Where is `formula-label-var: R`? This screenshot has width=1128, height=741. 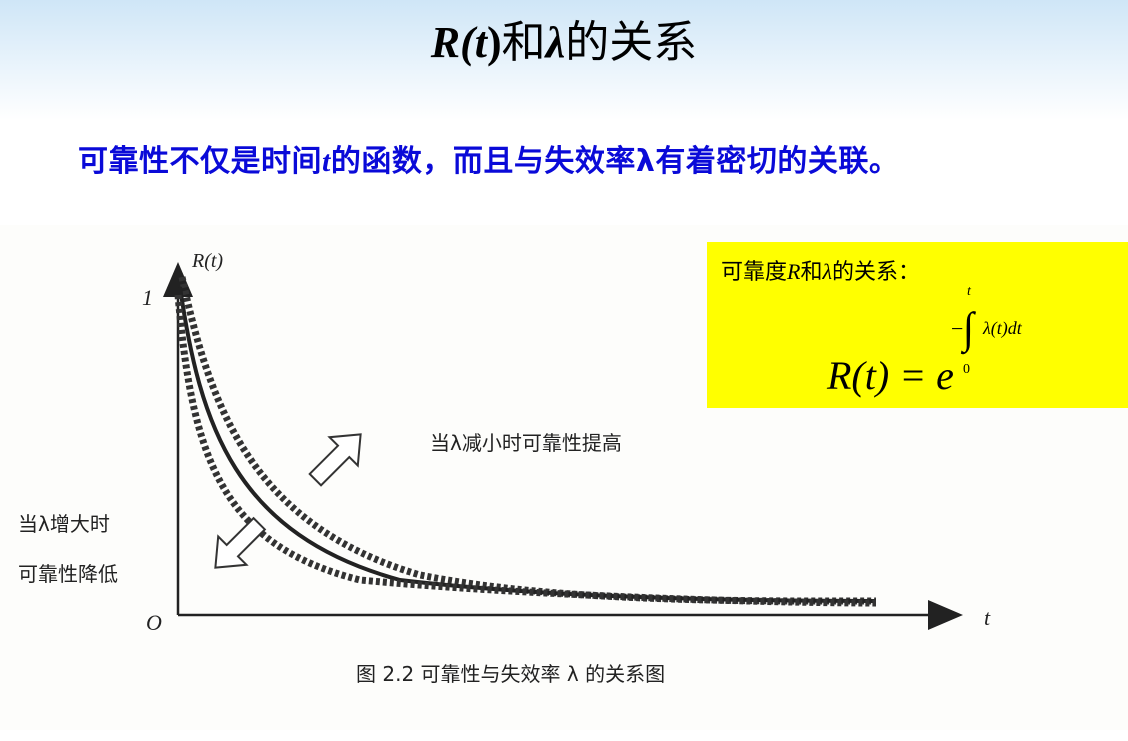 formula-label-var: R is located at coordinates (794, 271).